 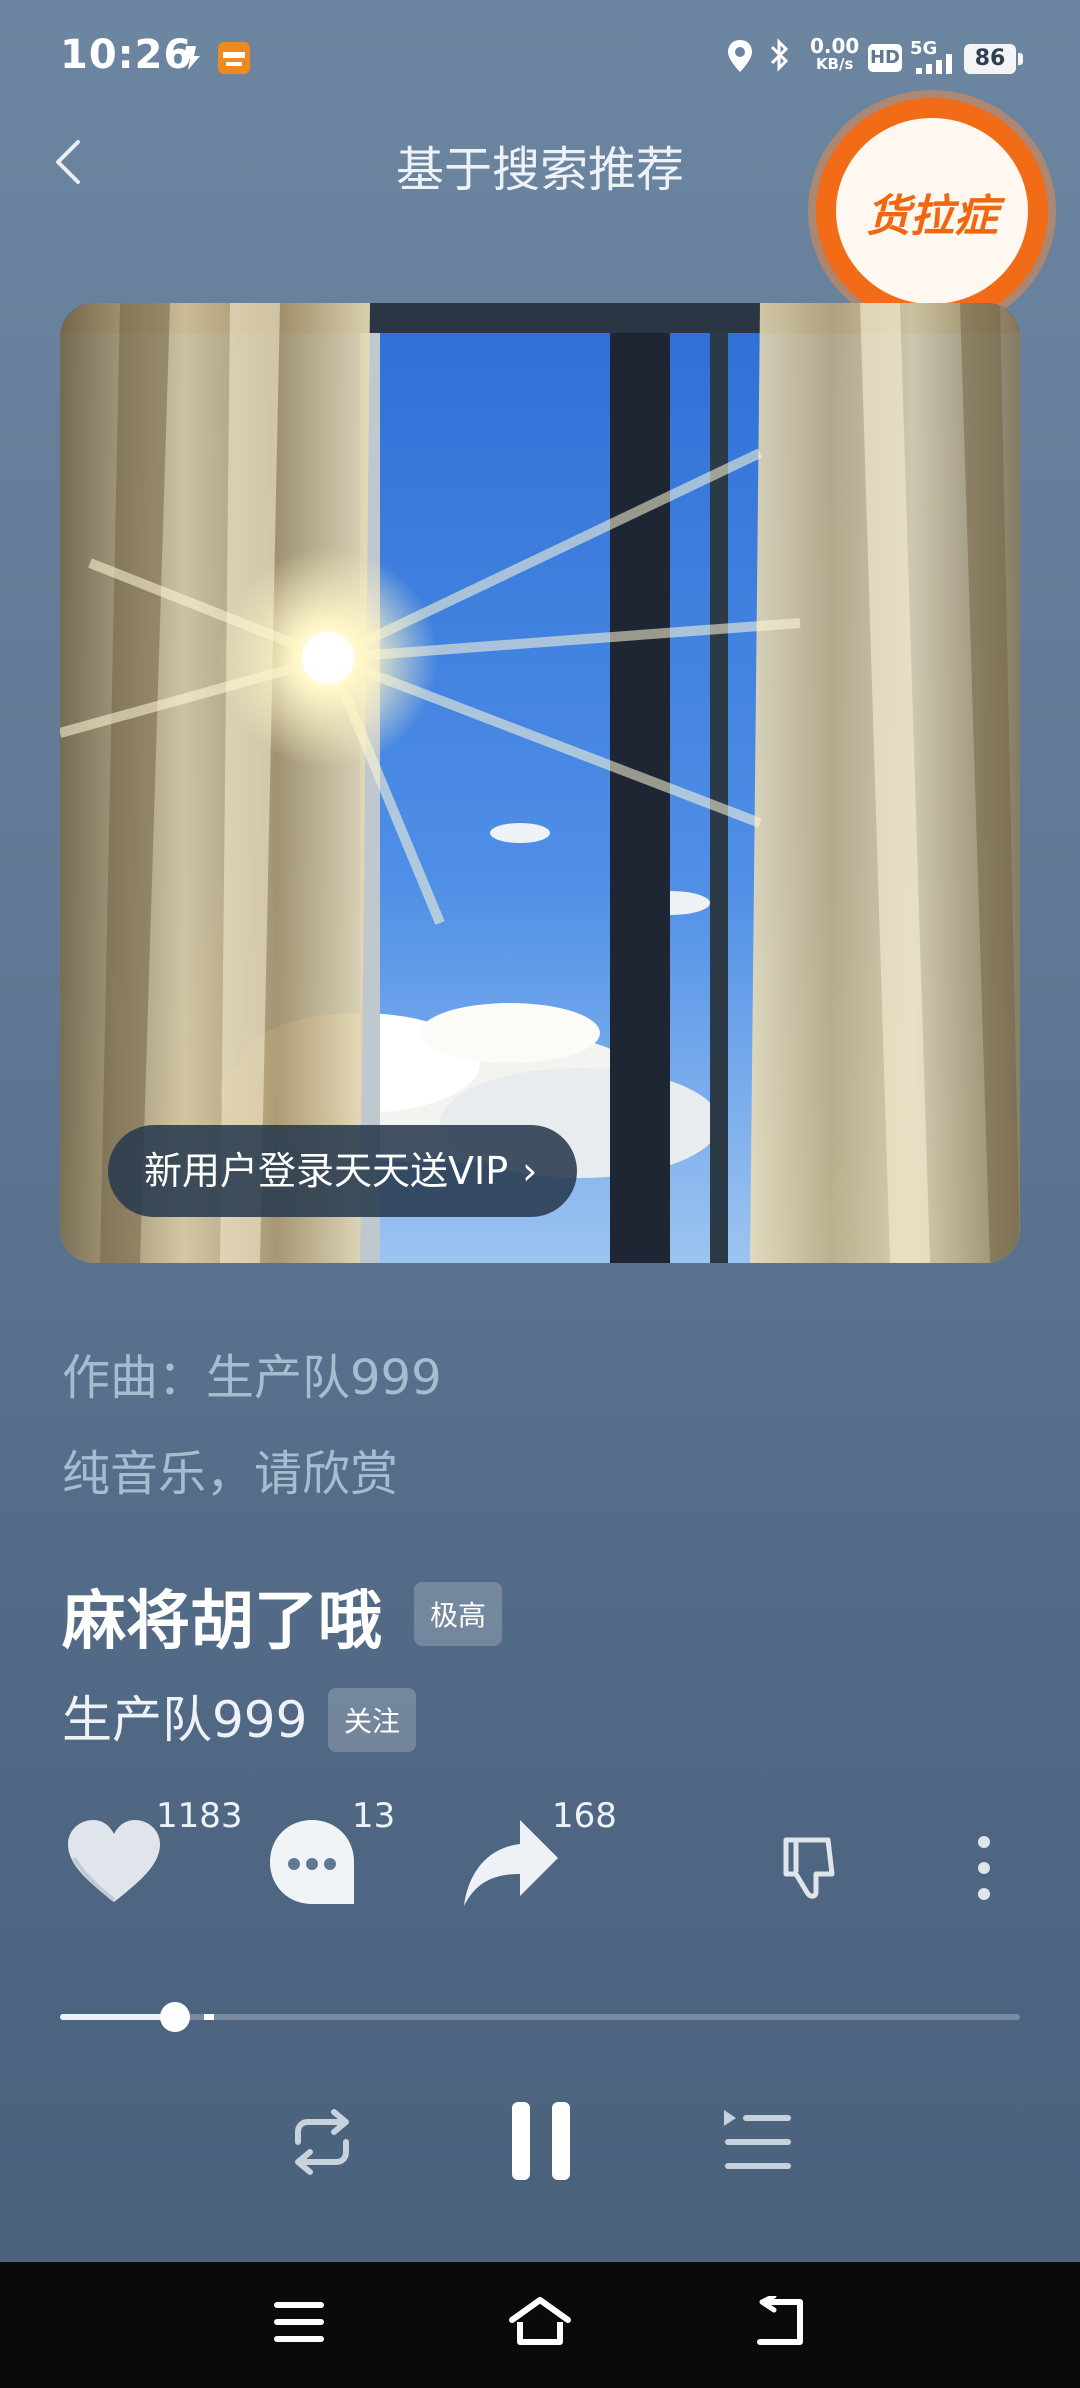 What do you see at coordinates (780, 2322) in the screenshot?
I see `return-icon` at bounding box center [780, 2322].